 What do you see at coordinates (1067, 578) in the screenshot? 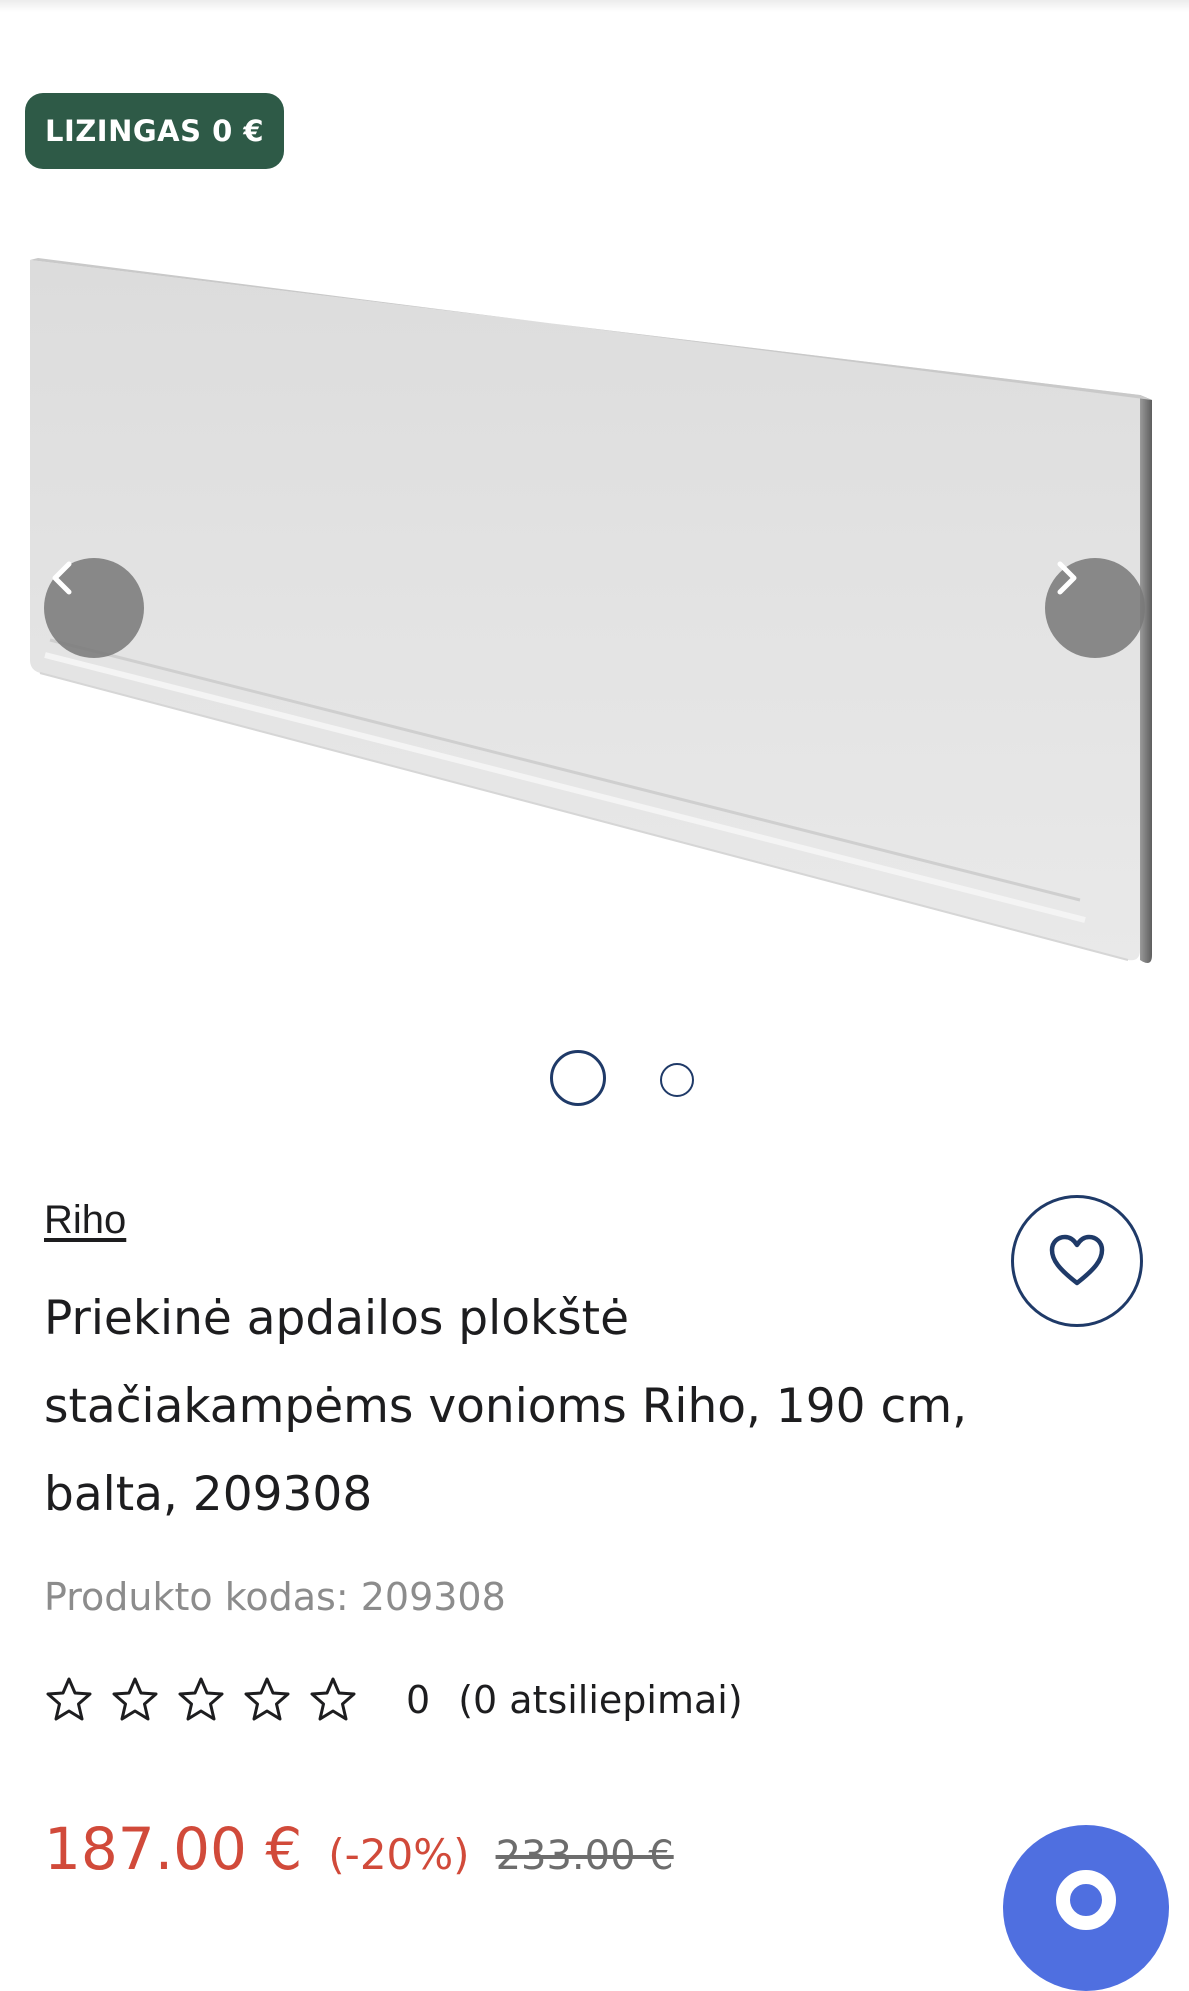
I see `chevron-right-icon` at bounding box center [1067, 578].